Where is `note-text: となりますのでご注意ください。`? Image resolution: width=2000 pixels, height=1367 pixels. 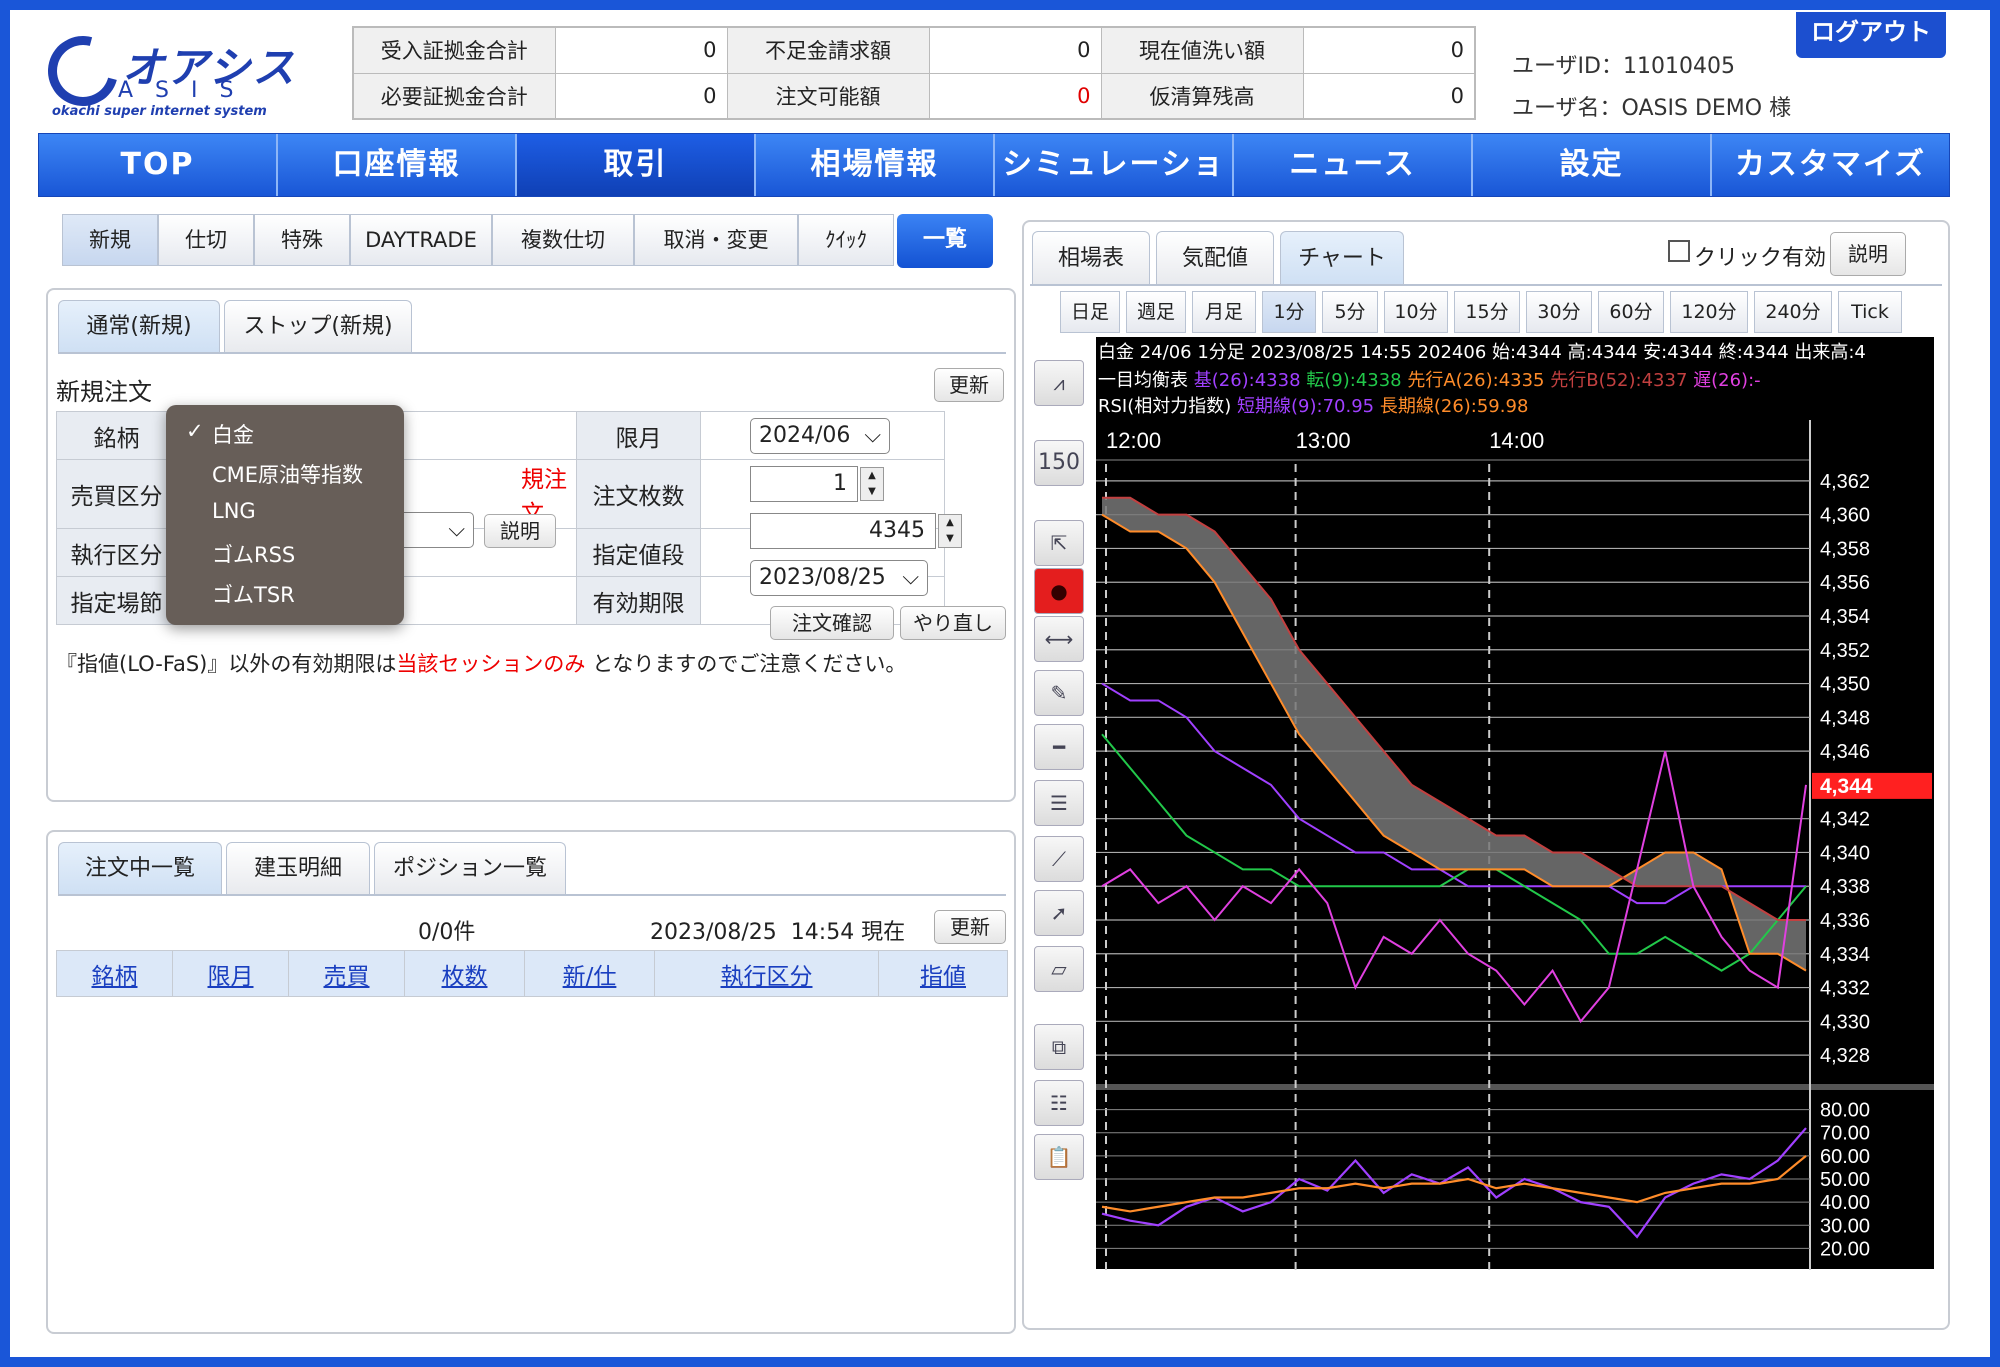 note-text: となりますのでご注意ください。 is located at coordinates (746, 664).